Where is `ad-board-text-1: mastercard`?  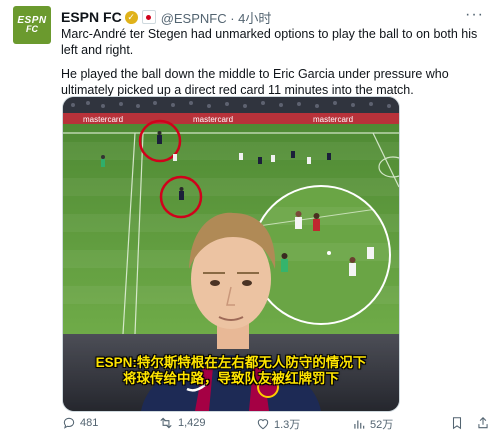
ad-board-text-1: mastercard is located at coordinates (103, 119).